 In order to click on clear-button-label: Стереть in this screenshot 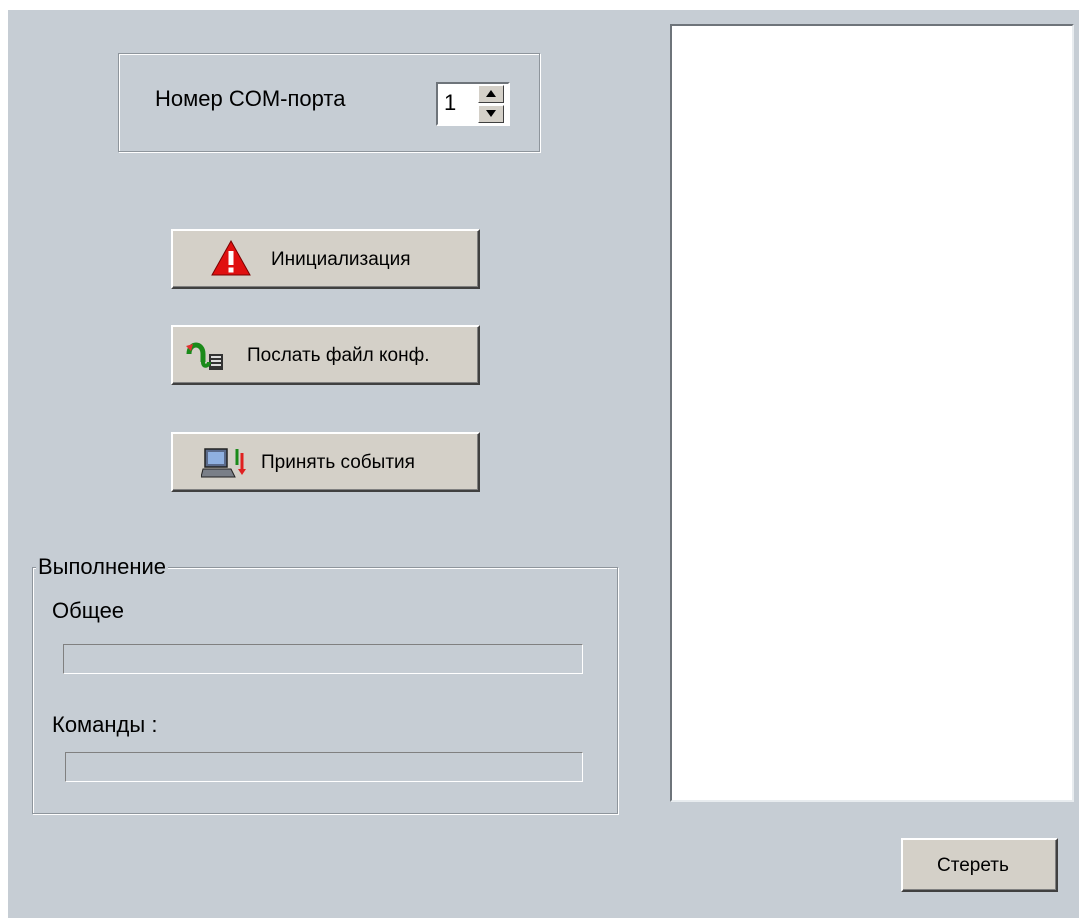, I will do `click(973, 865)`.